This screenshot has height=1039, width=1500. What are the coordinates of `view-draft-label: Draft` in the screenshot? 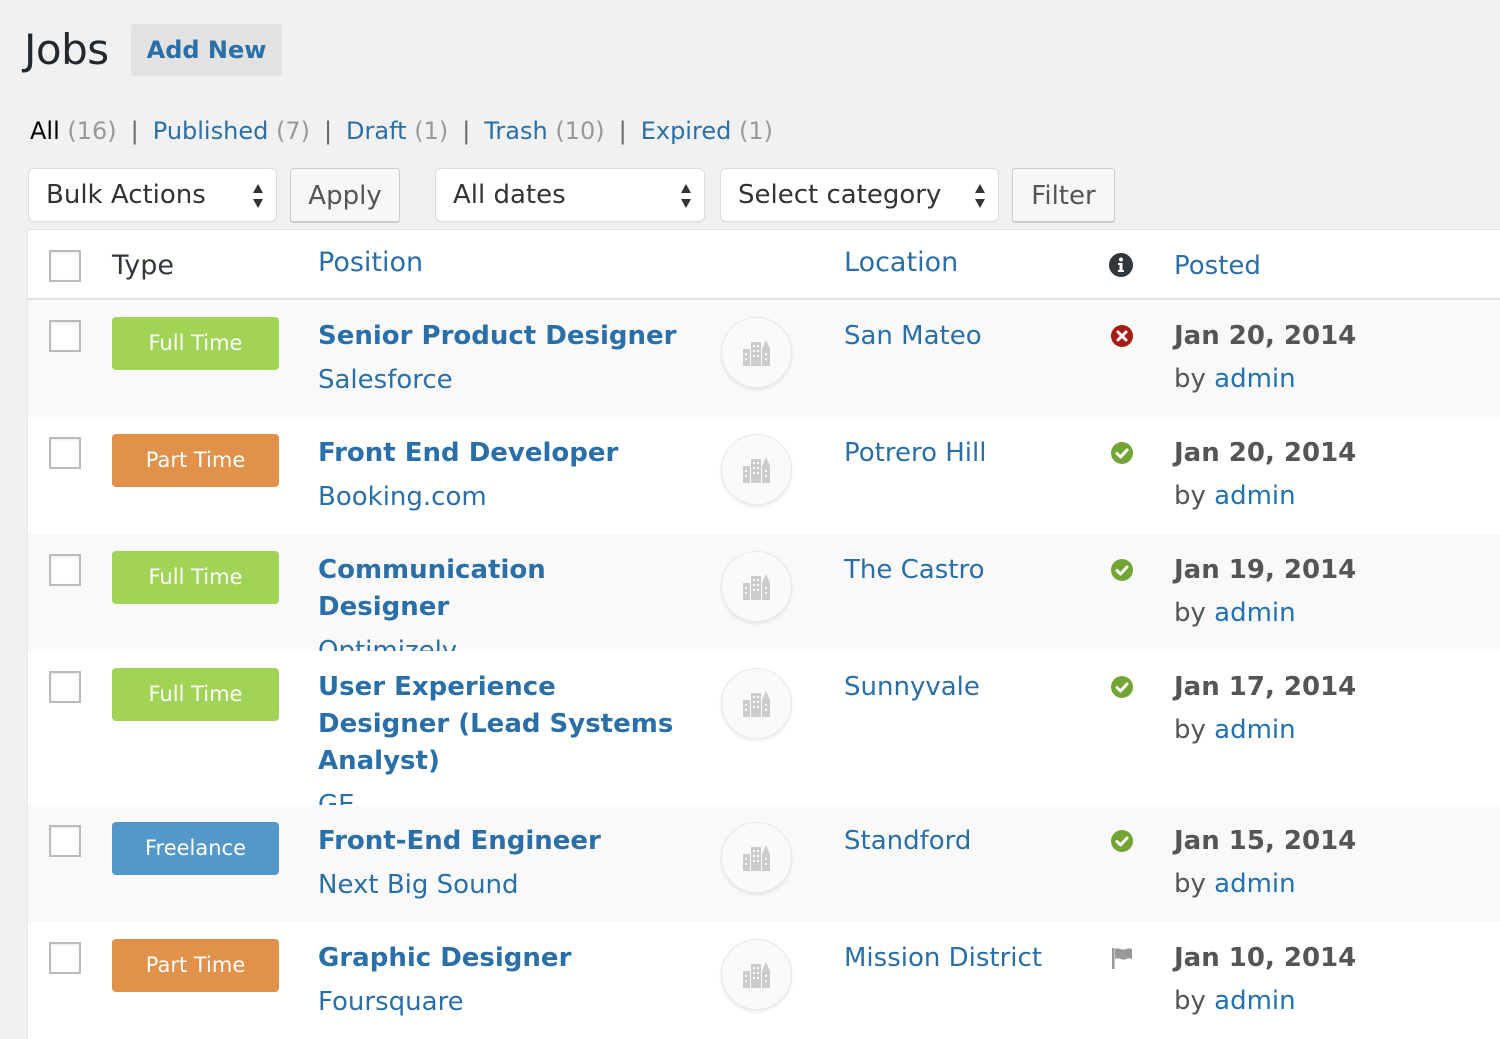 It's located at (376, 131).